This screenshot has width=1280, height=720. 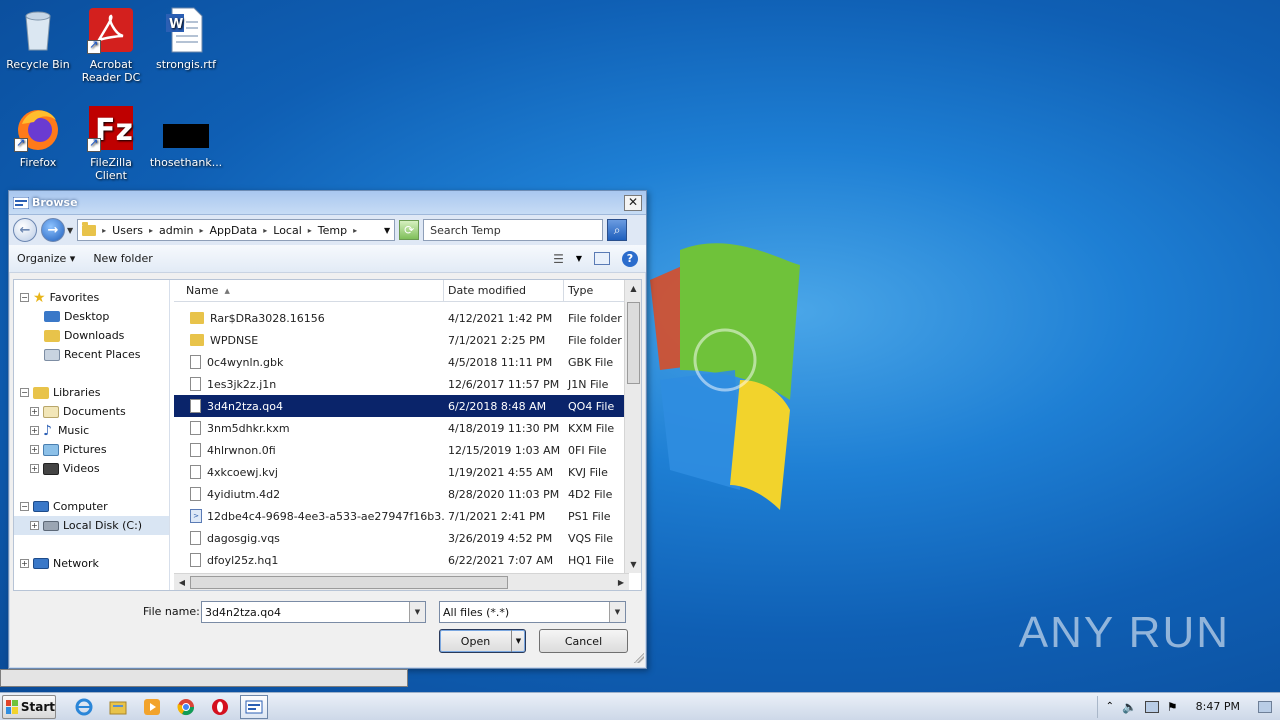 I want to click on horizontal-scrollbar: ◀ ▶, so click(x=401, y=581).